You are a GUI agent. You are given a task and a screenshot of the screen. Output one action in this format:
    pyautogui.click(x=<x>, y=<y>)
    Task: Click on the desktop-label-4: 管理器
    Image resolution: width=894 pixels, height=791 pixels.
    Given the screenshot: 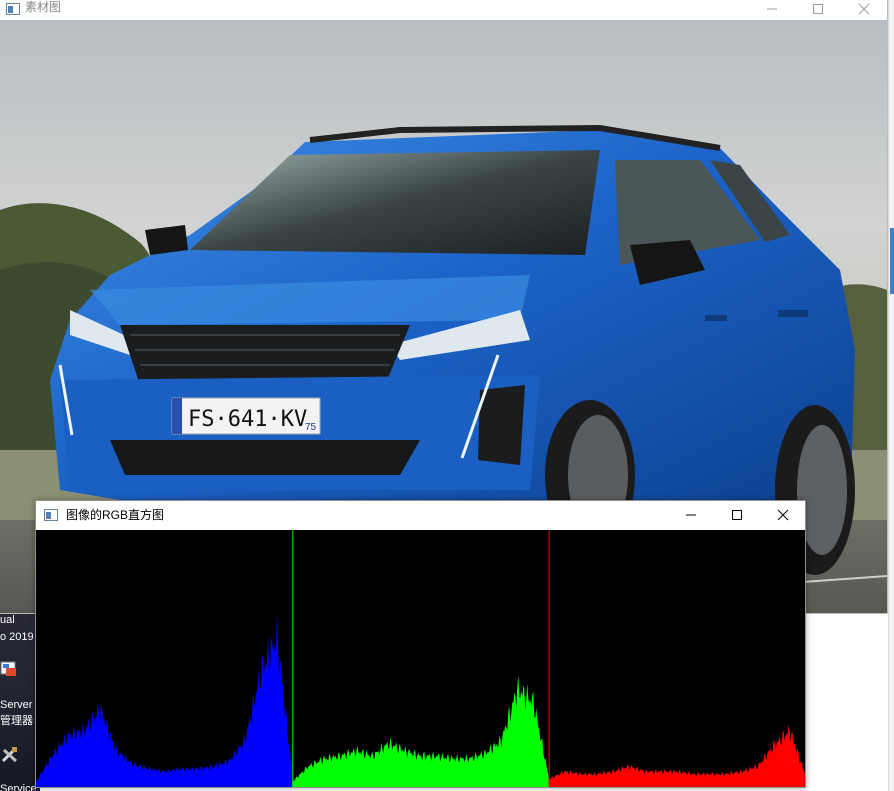 What is the action you would take?
    pyautogui.click(x=16, y=721)
    